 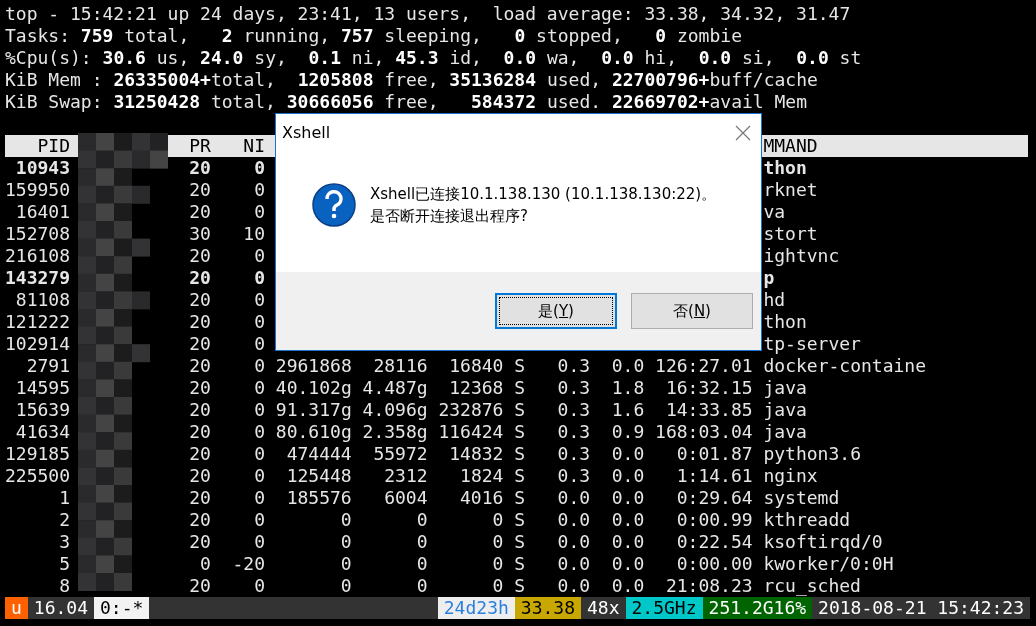 What do you see at coordinates (318, 476) in the screenshot?
I see `table-cell-text: 125448` at bounding box center [318, 476].